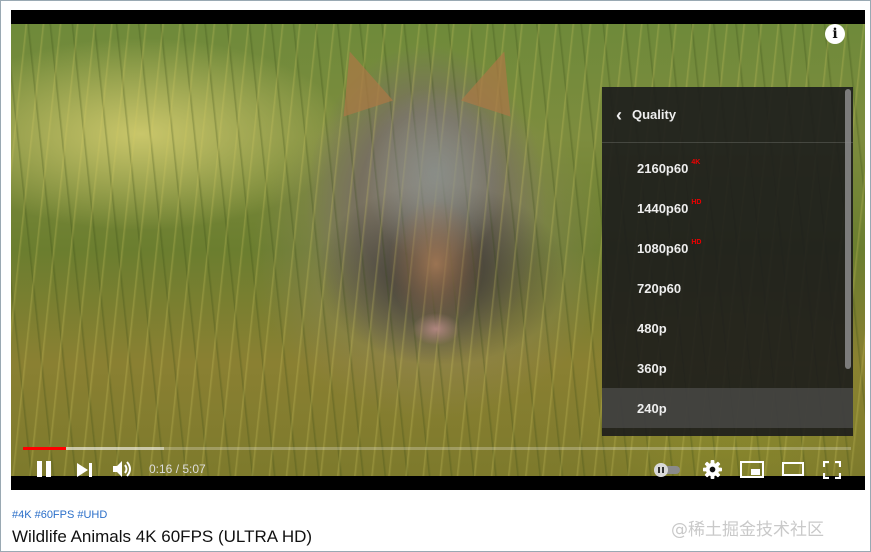  What do you see at coordinates (747, 530) in the screenshot?
I see `watermark: @稀土掘金技术社区` at bounding box center [747, 530].